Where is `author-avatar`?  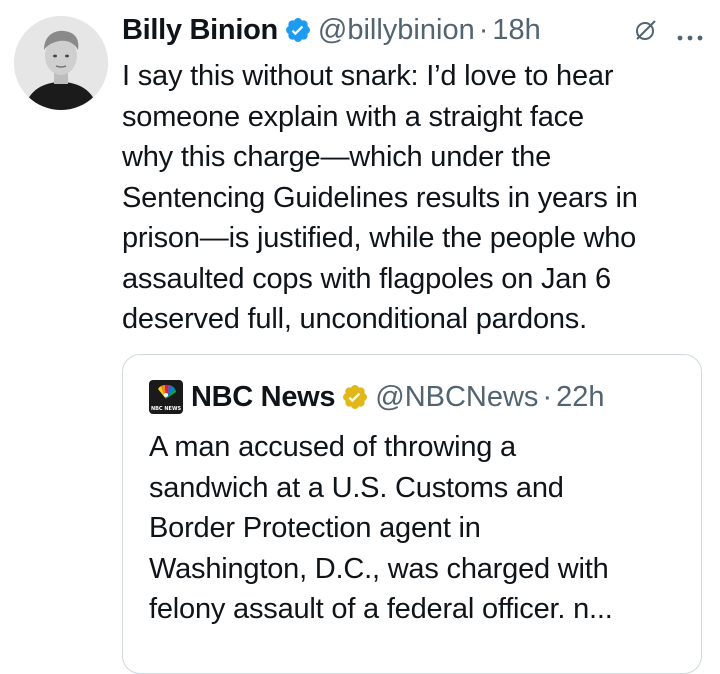 author-avatar is located at coordinates (61, 63).